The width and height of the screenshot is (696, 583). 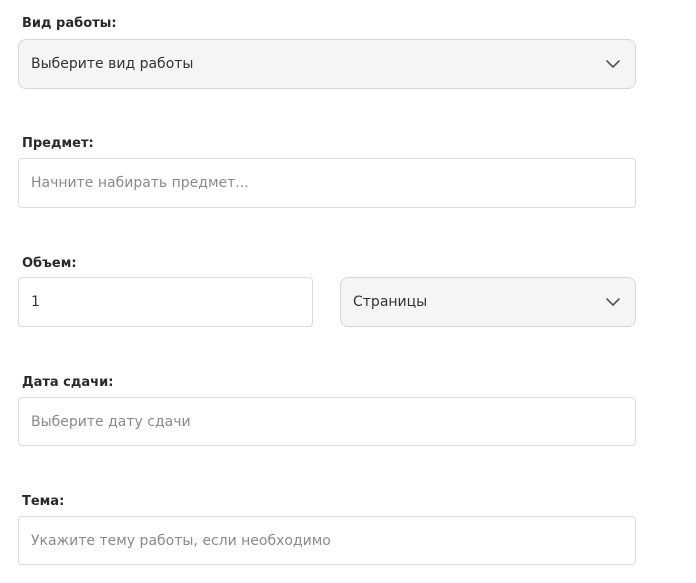 I want to click on deadline-label: Дата сдачи:, so click(x=68, y=382).